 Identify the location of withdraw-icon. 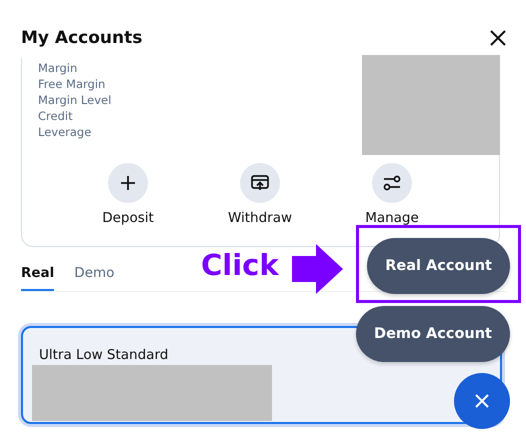
(260, 183).